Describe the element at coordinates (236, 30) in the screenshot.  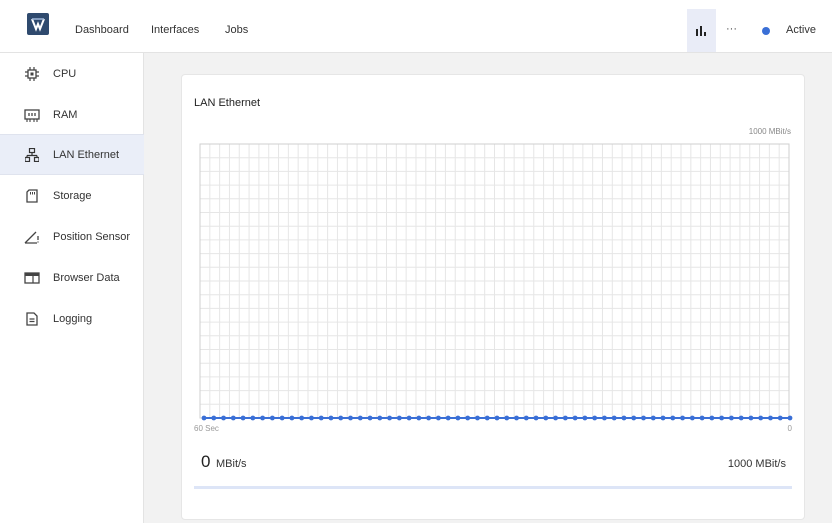
I see `nav-jobs: Jobs` at that location.